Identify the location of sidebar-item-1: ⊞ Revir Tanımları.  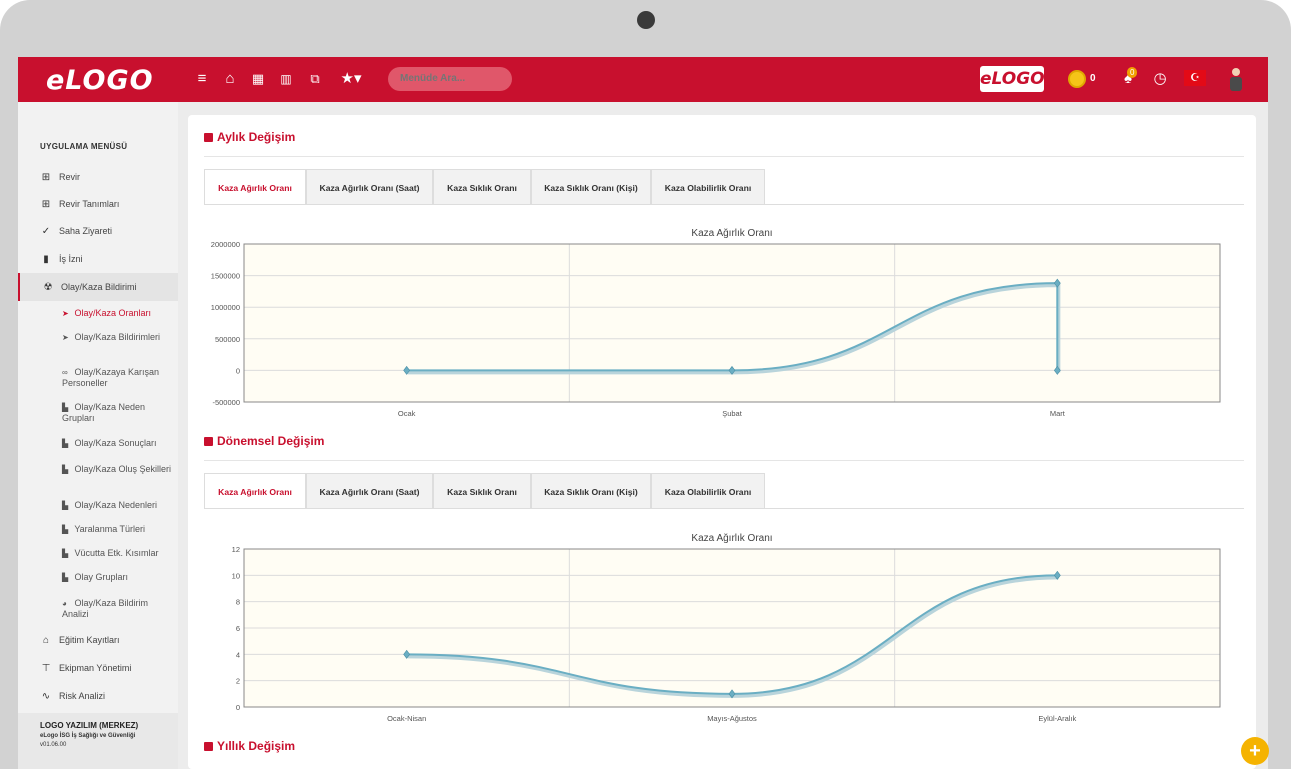
(98, 204).